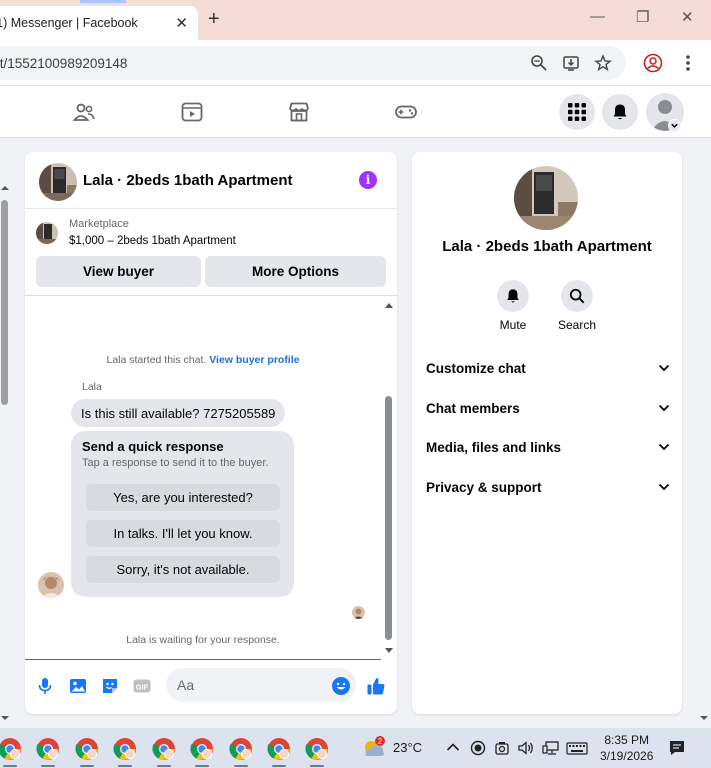 This screenshot has width=711, height=768. I want to click on view-buyer-button: View buyer, so click(118, 271).